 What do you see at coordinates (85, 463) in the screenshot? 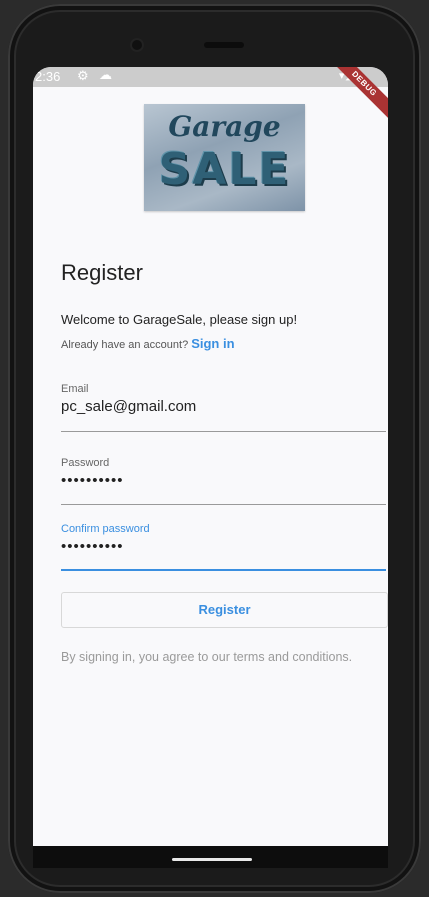
I see `password-label: Password` at bounding box center [85, 463].